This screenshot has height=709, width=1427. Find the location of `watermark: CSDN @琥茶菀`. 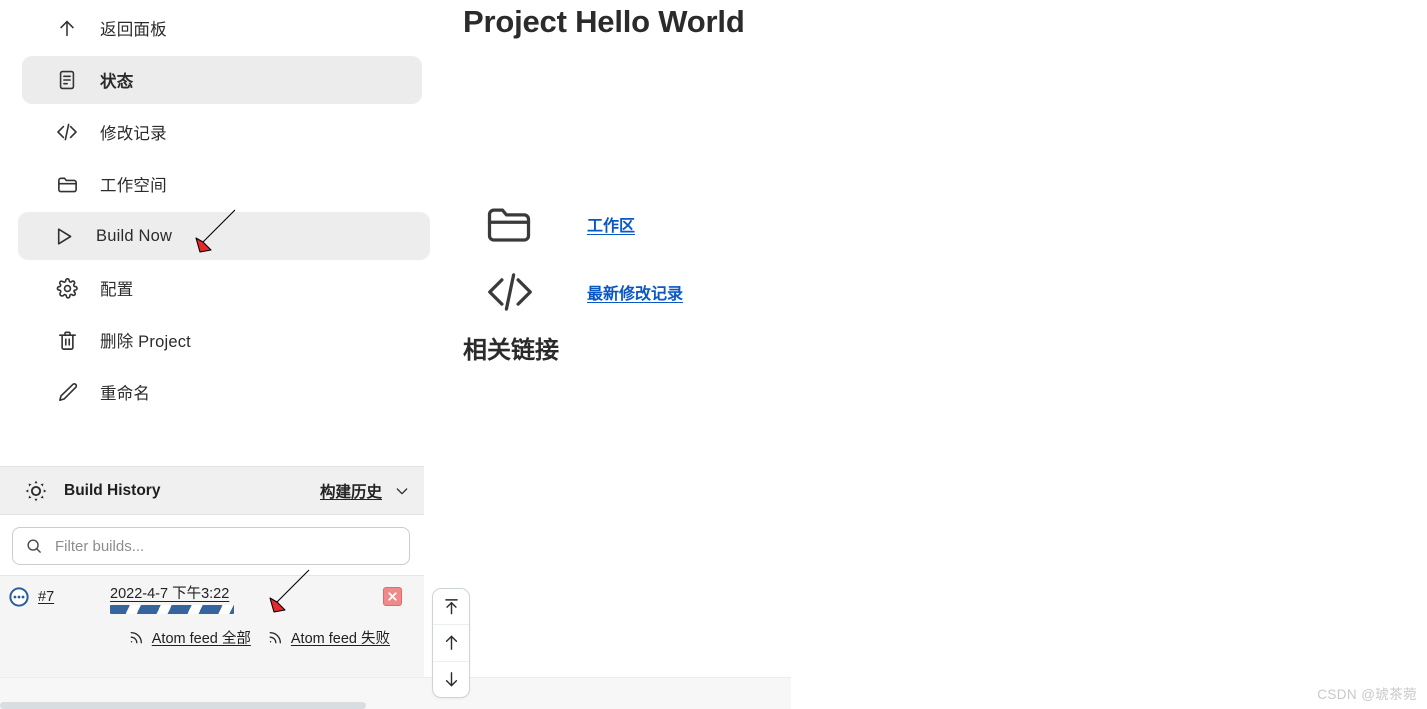

watermark: CSDN @琥茶菀 is located at coordinates (1367, 694).